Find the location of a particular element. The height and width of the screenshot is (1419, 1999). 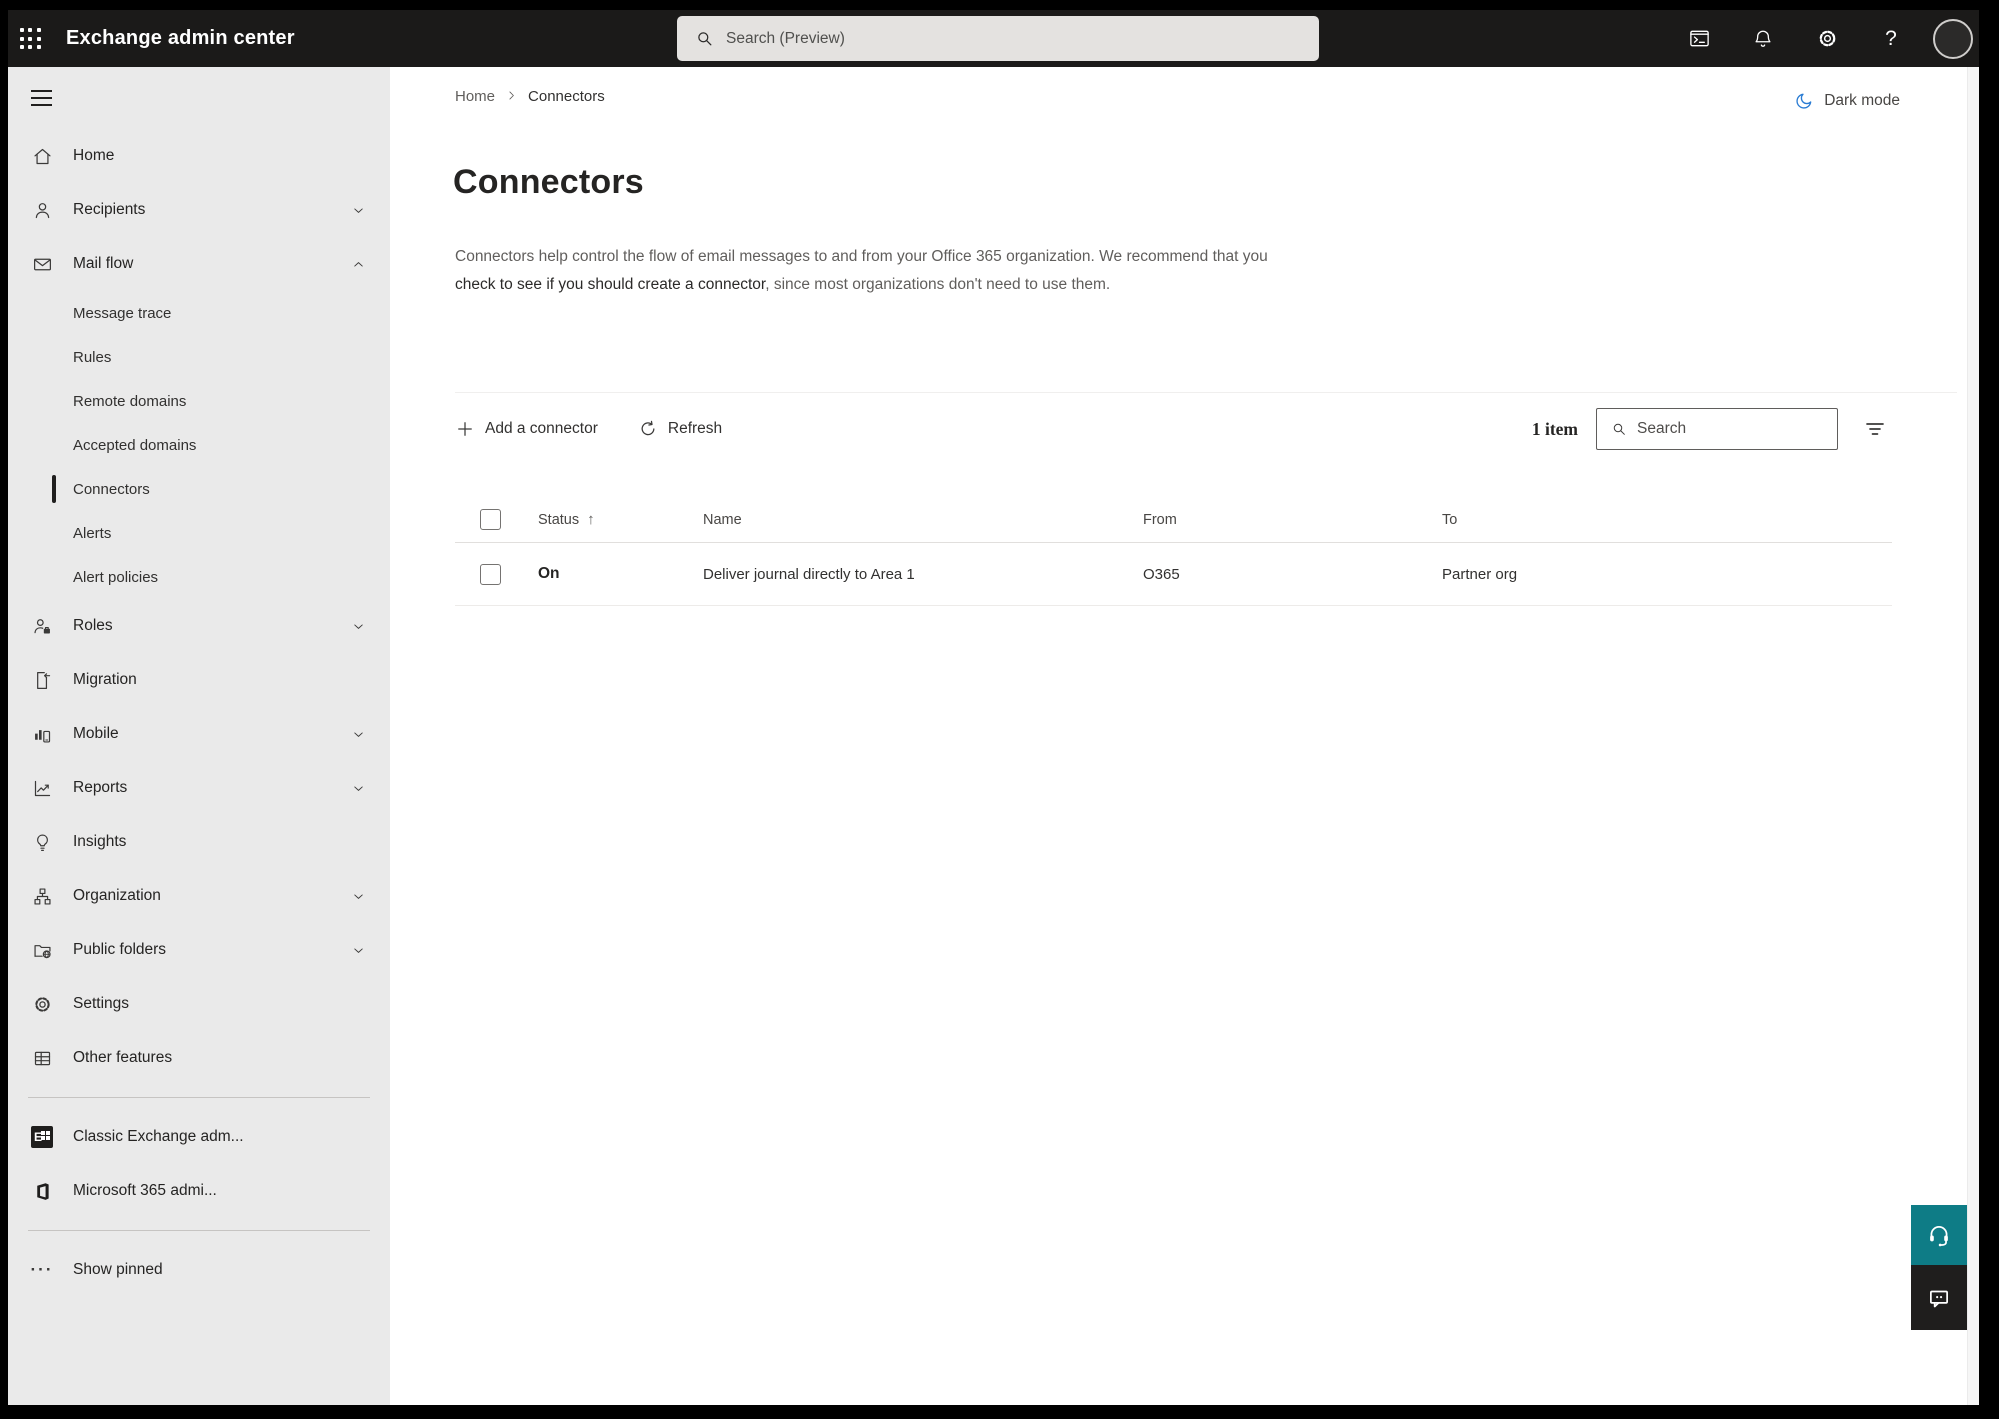

person-briefcase-icon is located at coordinates (42, 626).